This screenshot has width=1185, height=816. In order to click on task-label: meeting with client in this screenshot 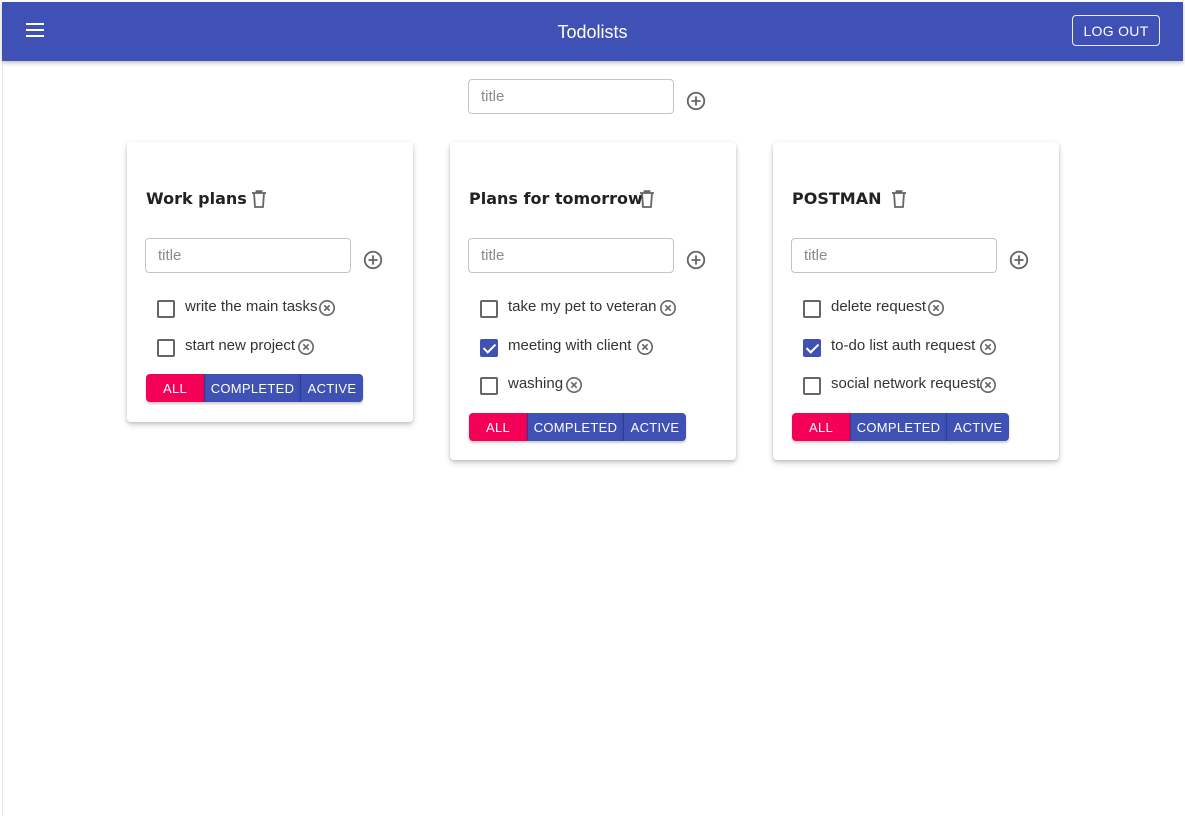, I will do `click(570, 345)`.